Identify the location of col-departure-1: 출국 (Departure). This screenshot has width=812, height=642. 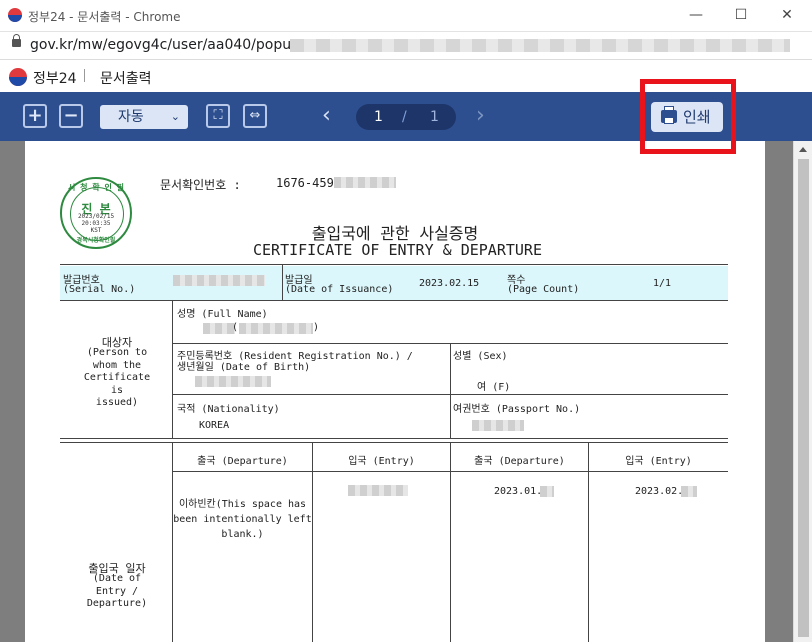
(242, 461).